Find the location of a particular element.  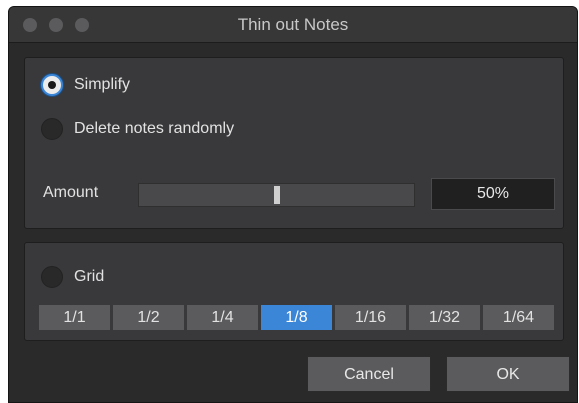

grid-option-button: 1/2 is located at coordinates (148, 317).